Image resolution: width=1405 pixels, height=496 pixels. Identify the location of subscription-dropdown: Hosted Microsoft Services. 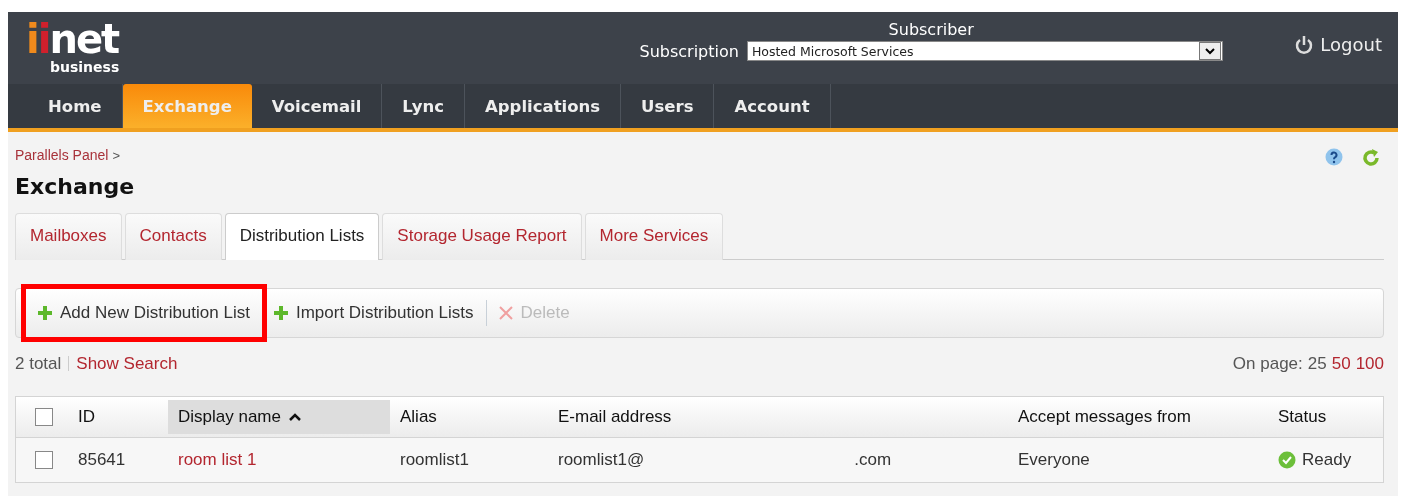
(984, 51).